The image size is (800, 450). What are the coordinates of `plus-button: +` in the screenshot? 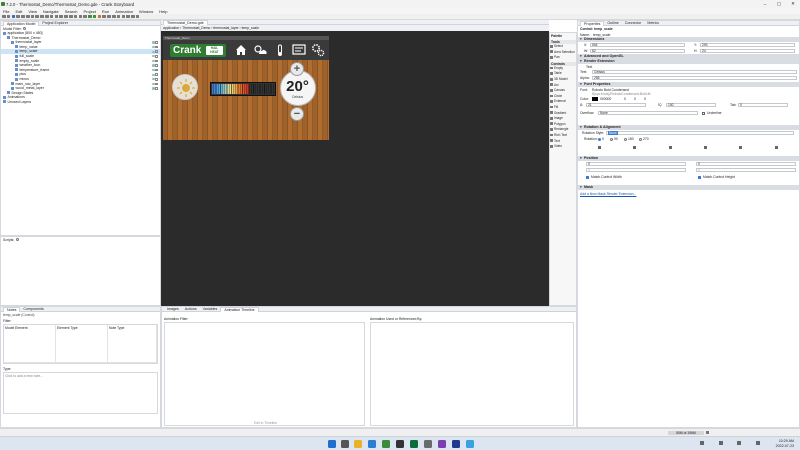 It's located at (297, 69).